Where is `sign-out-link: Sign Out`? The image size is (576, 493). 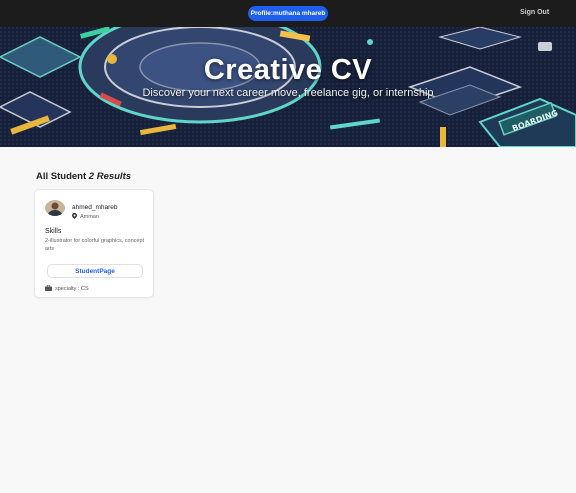 sign-out-link: Sign Out is located at coordinates (534, 12).